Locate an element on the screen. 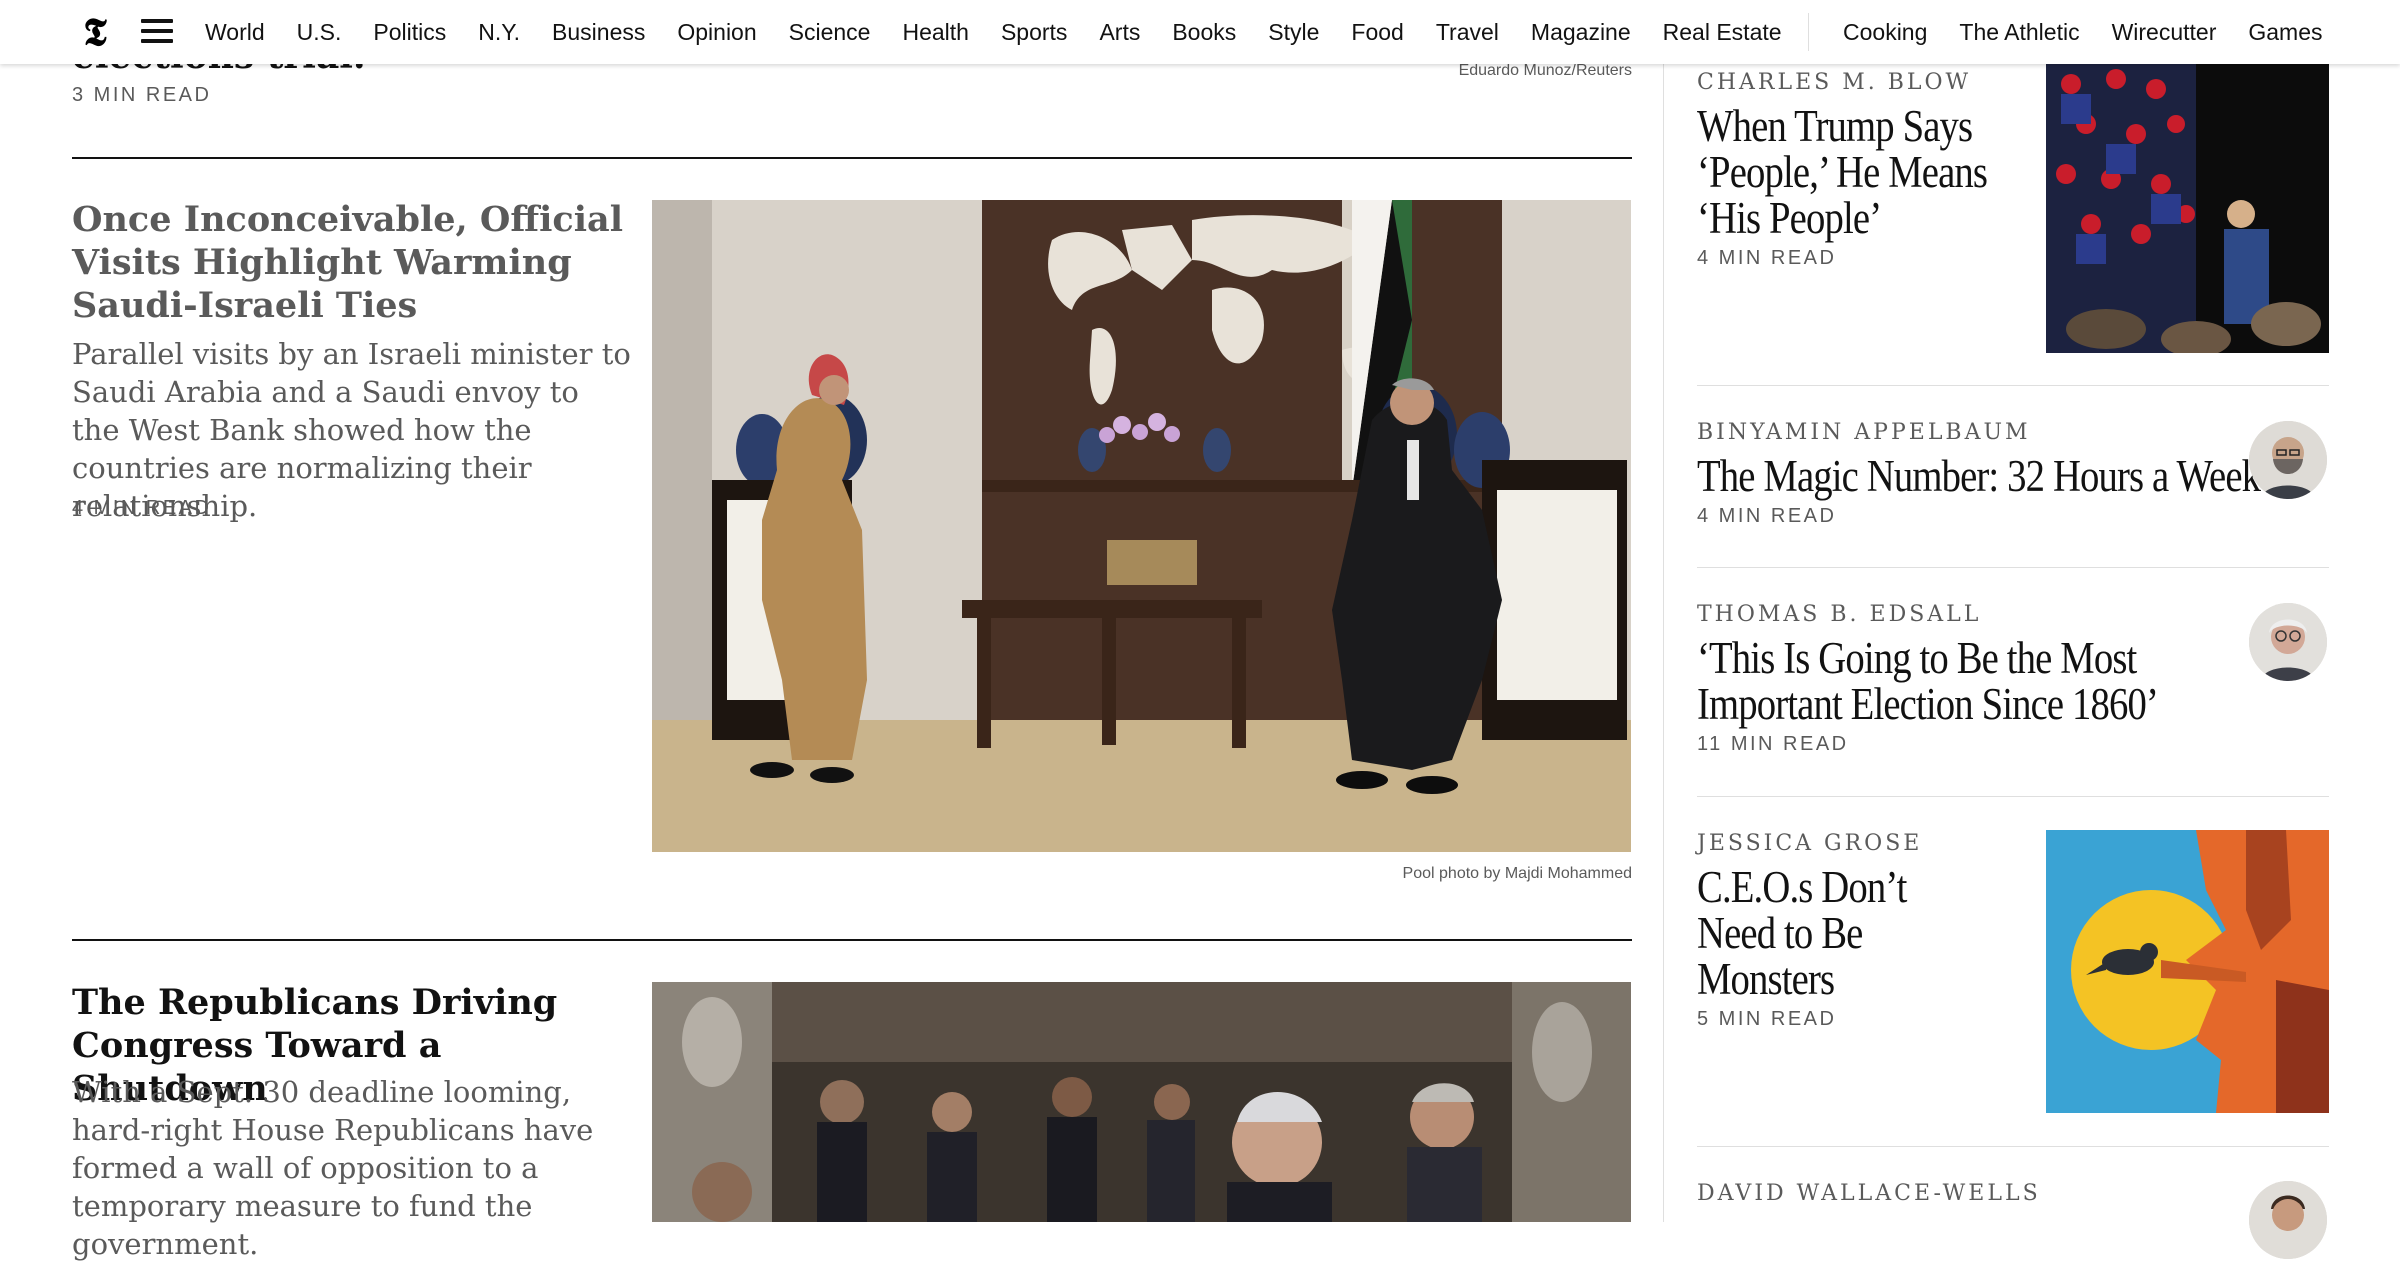  nav-us: U.S. is located at coordinates (319, 32).